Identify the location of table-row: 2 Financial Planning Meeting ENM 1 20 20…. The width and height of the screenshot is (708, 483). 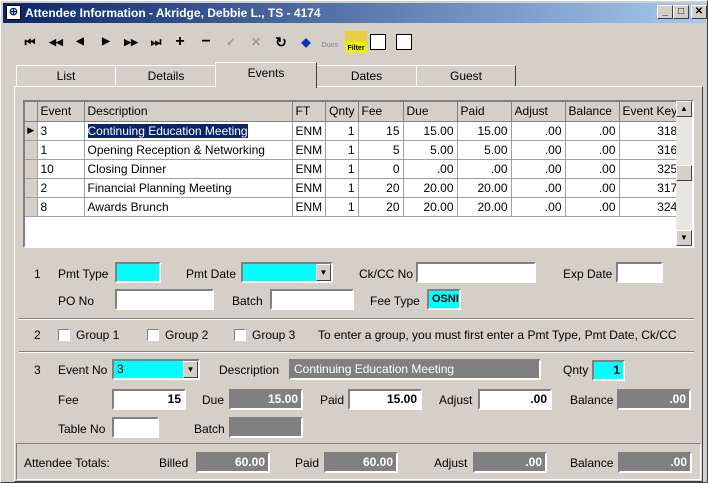
(353, 188).